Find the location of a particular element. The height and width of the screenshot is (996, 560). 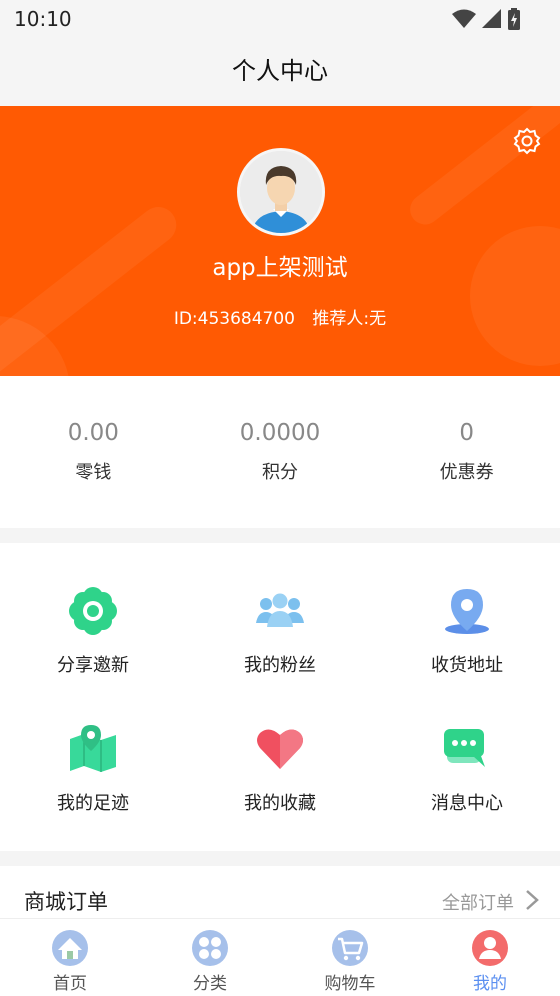

service-favorites: 我的收藏 is located at coordinates (280, 769).